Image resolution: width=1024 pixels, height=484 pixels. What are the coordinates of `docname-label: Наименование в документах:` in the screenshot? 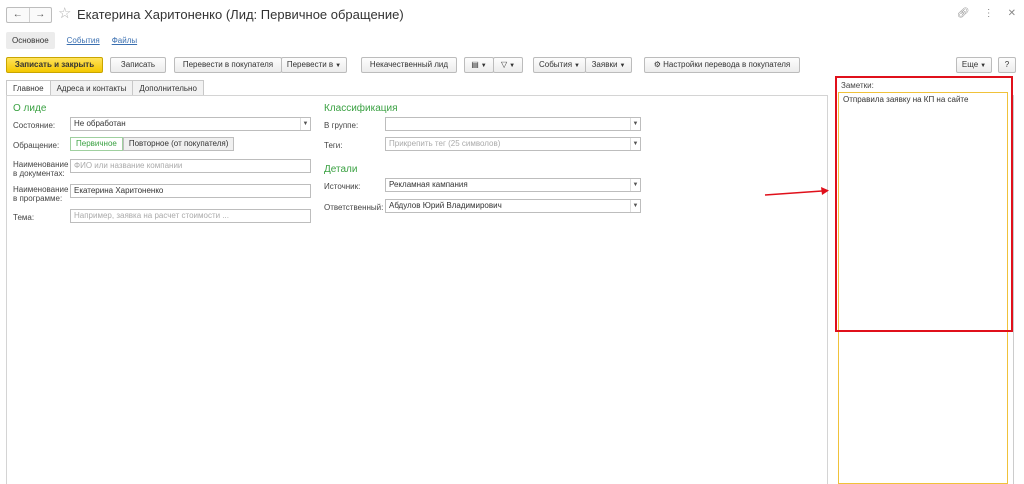 It's located at (40, 169).